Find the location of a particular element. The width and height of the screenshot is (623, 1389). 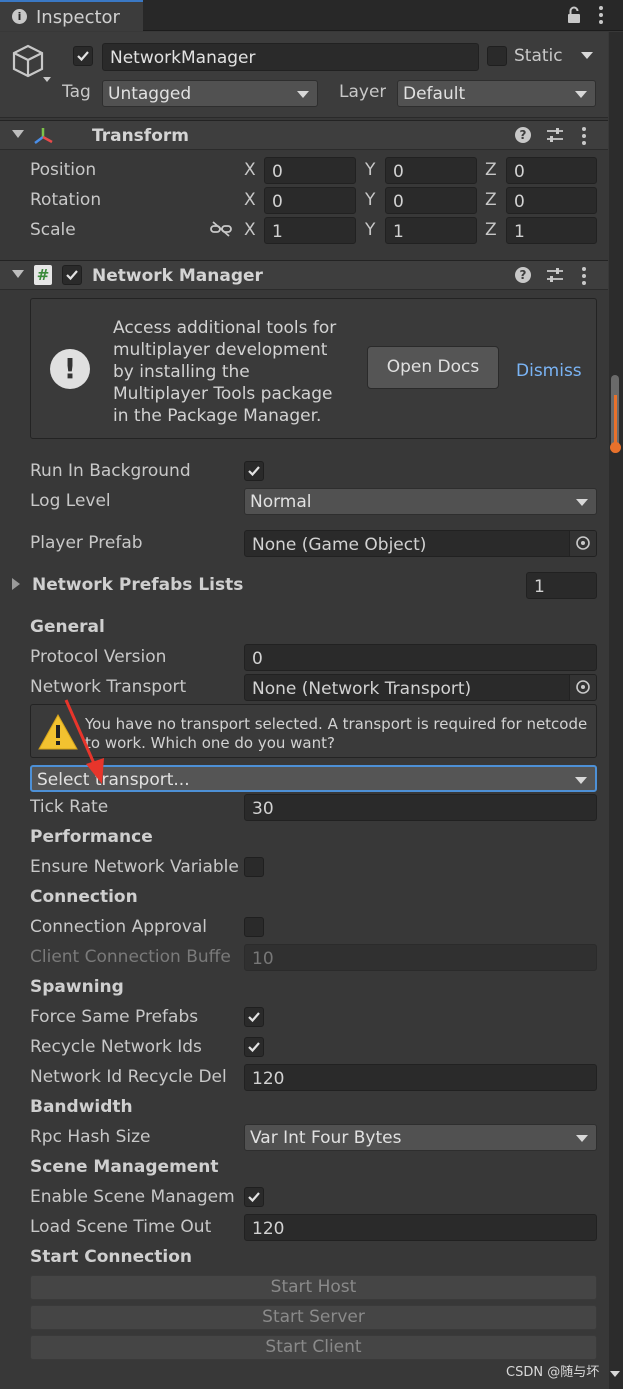

watermark: CSDN @随与坏 is located at coordinates (553, 1372).